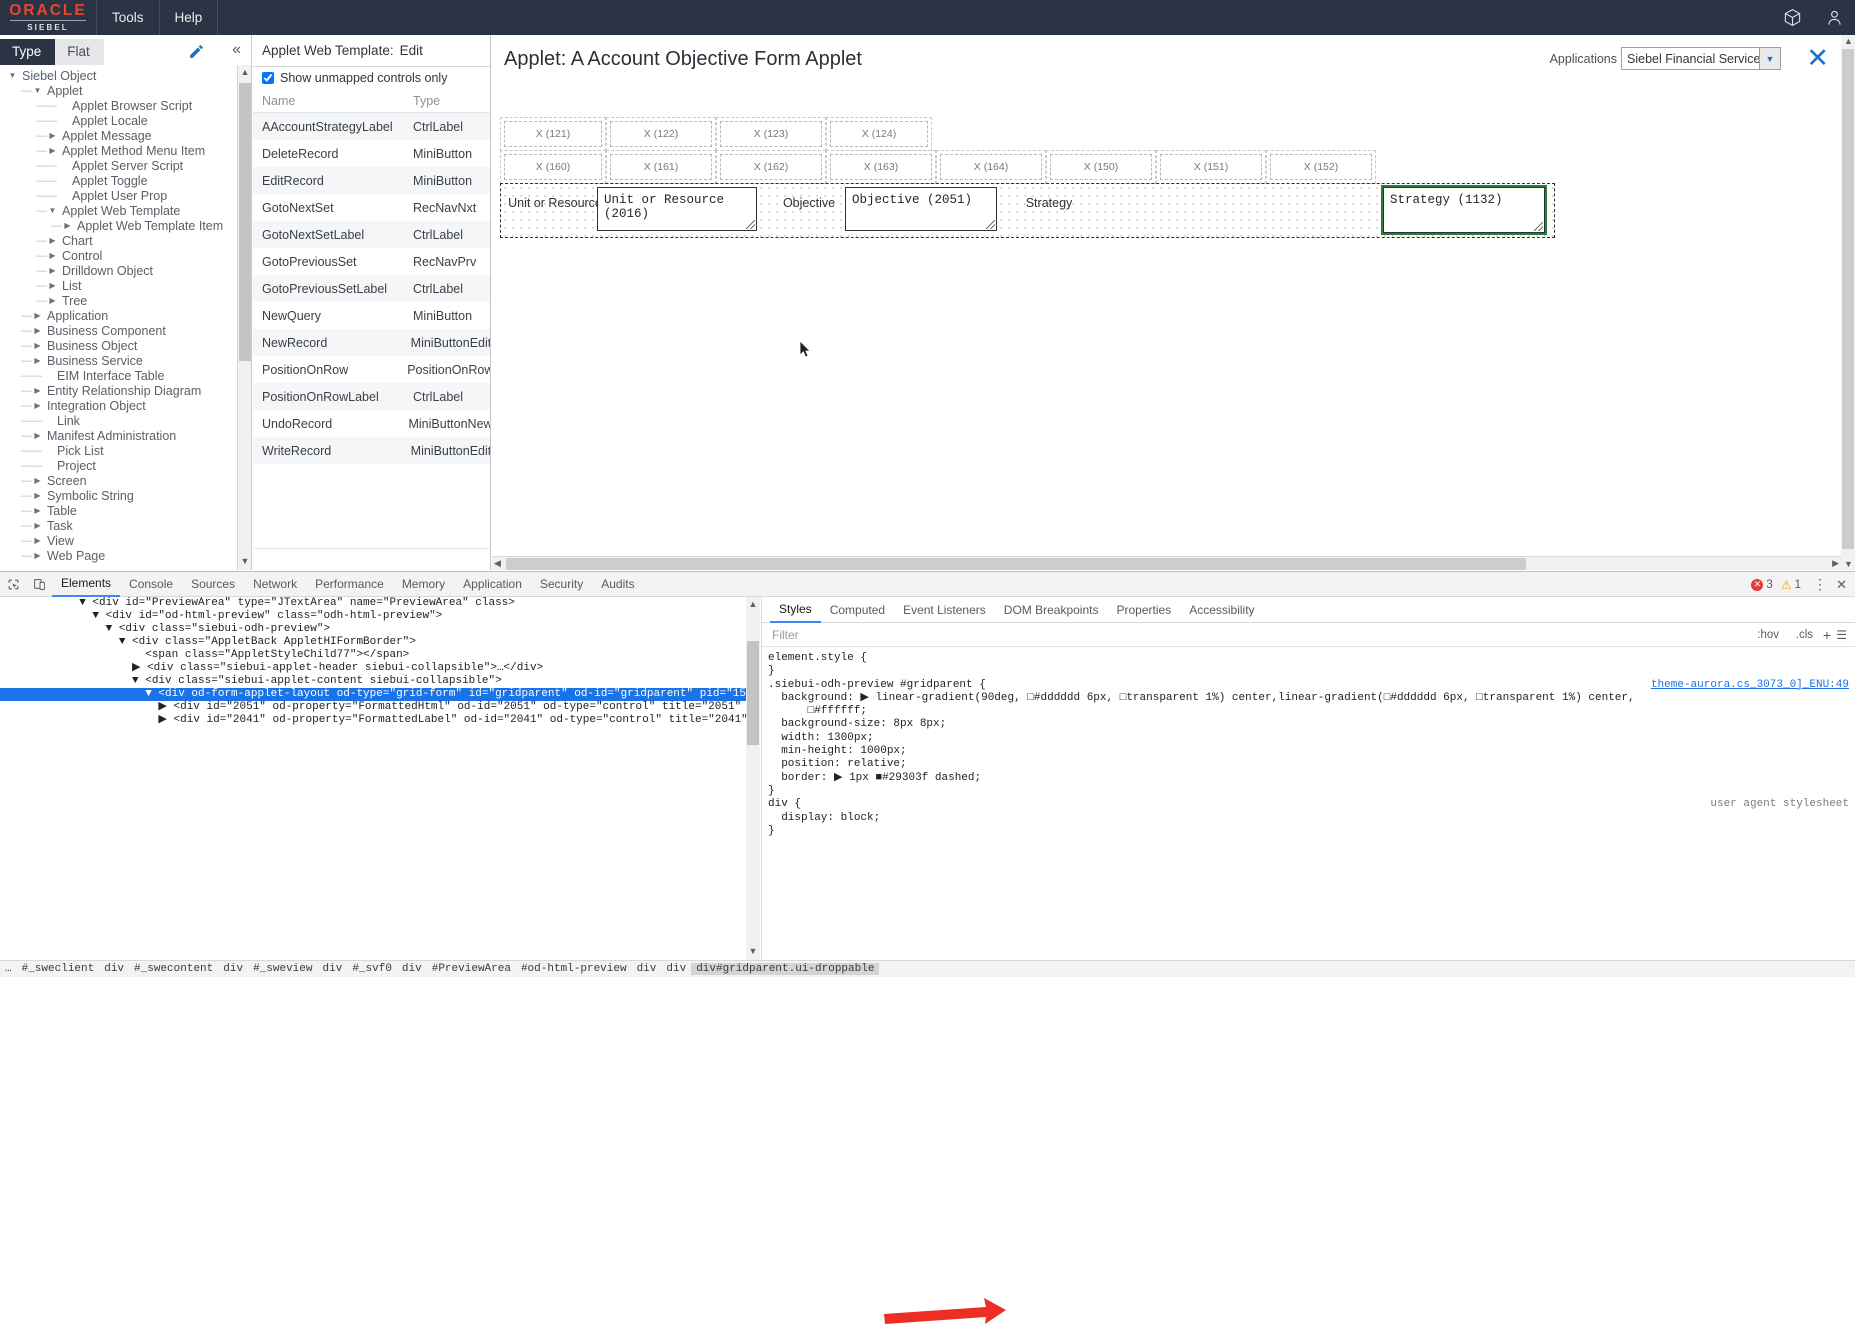 The width and height of the screenshot is (1855, 1328). What do you see at coordinates (561, 584) in the screenshot?
I see `devtools-tab-security: Security` at bounding box center [561, 584].